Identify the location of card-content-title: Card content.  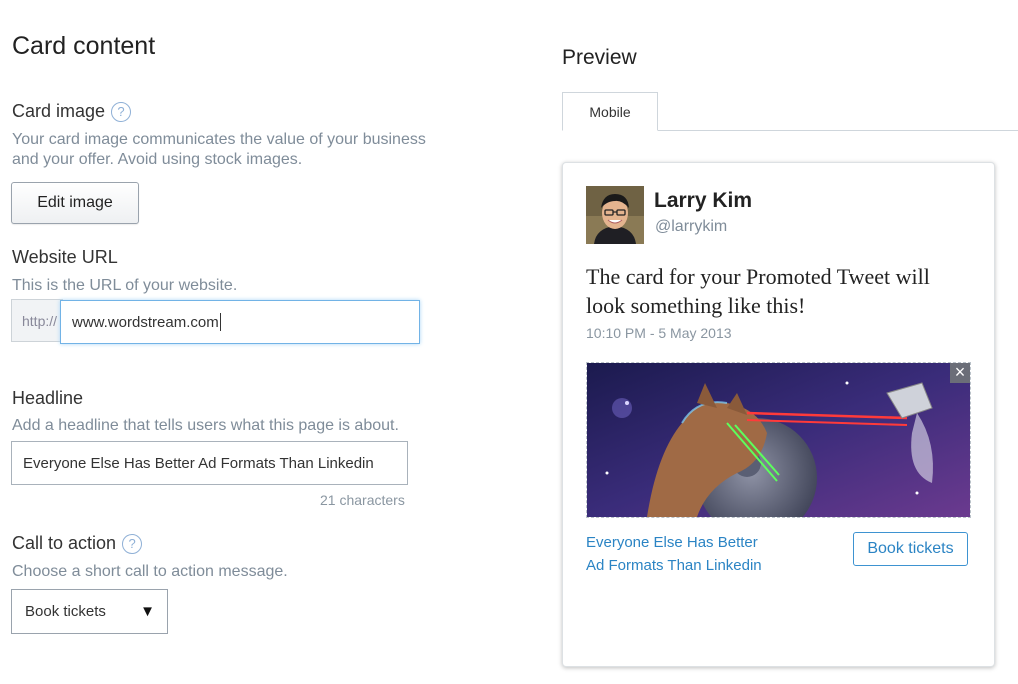
(84, 46).